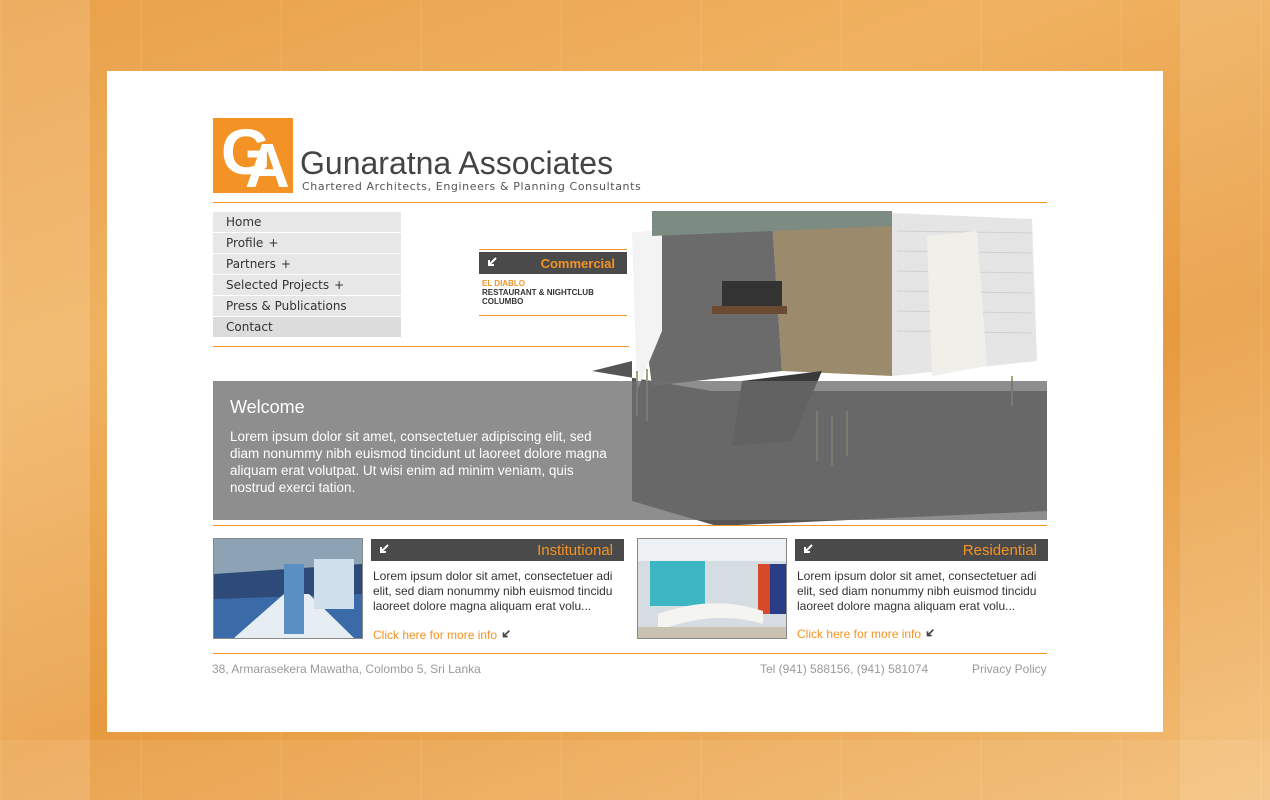 Image resolution: width=1270 pixels, height=800 pixels. I want to click on residential-more-info-link: Click here for more info, so click(866, 634).